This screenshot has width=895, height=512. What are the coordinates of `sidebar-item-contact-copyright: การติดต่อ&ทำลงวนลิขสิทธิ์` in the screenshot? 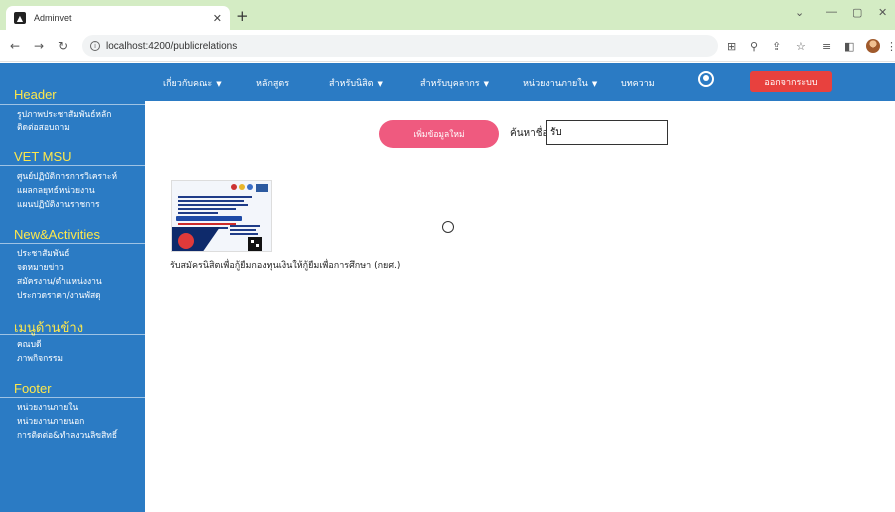 It's located at (67, 435).